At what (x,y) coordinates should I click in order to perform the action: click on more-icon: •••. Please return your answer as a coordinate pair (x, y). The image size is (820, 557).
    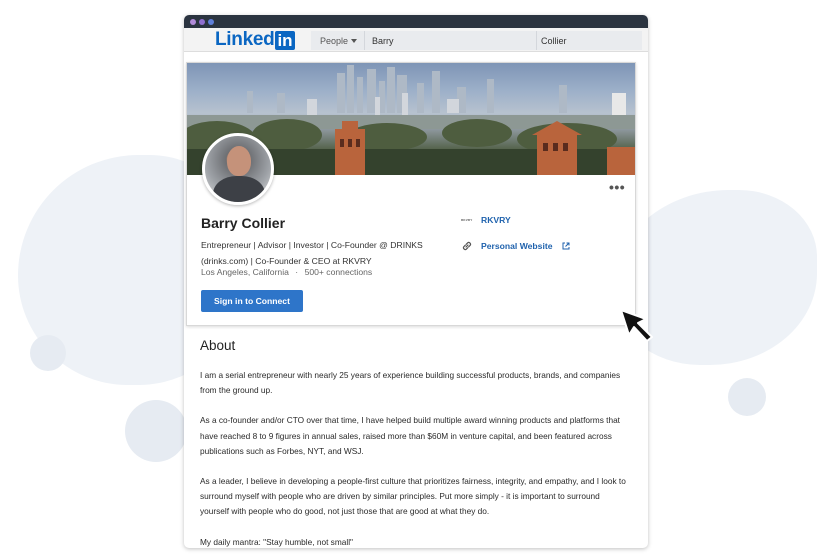
    Looking at the image, I should click on (617, 187).